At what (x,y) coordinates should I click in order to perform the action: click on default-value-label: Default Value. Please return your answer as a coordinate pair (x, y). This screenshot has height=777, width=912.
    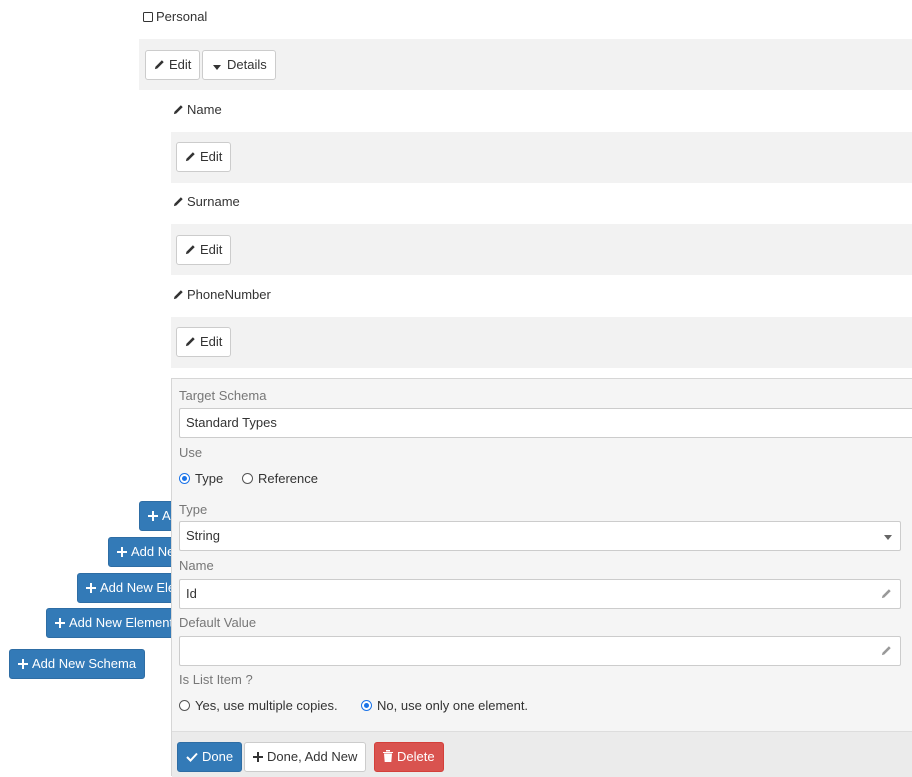
    Looking at the image, I should click on (218, 622).